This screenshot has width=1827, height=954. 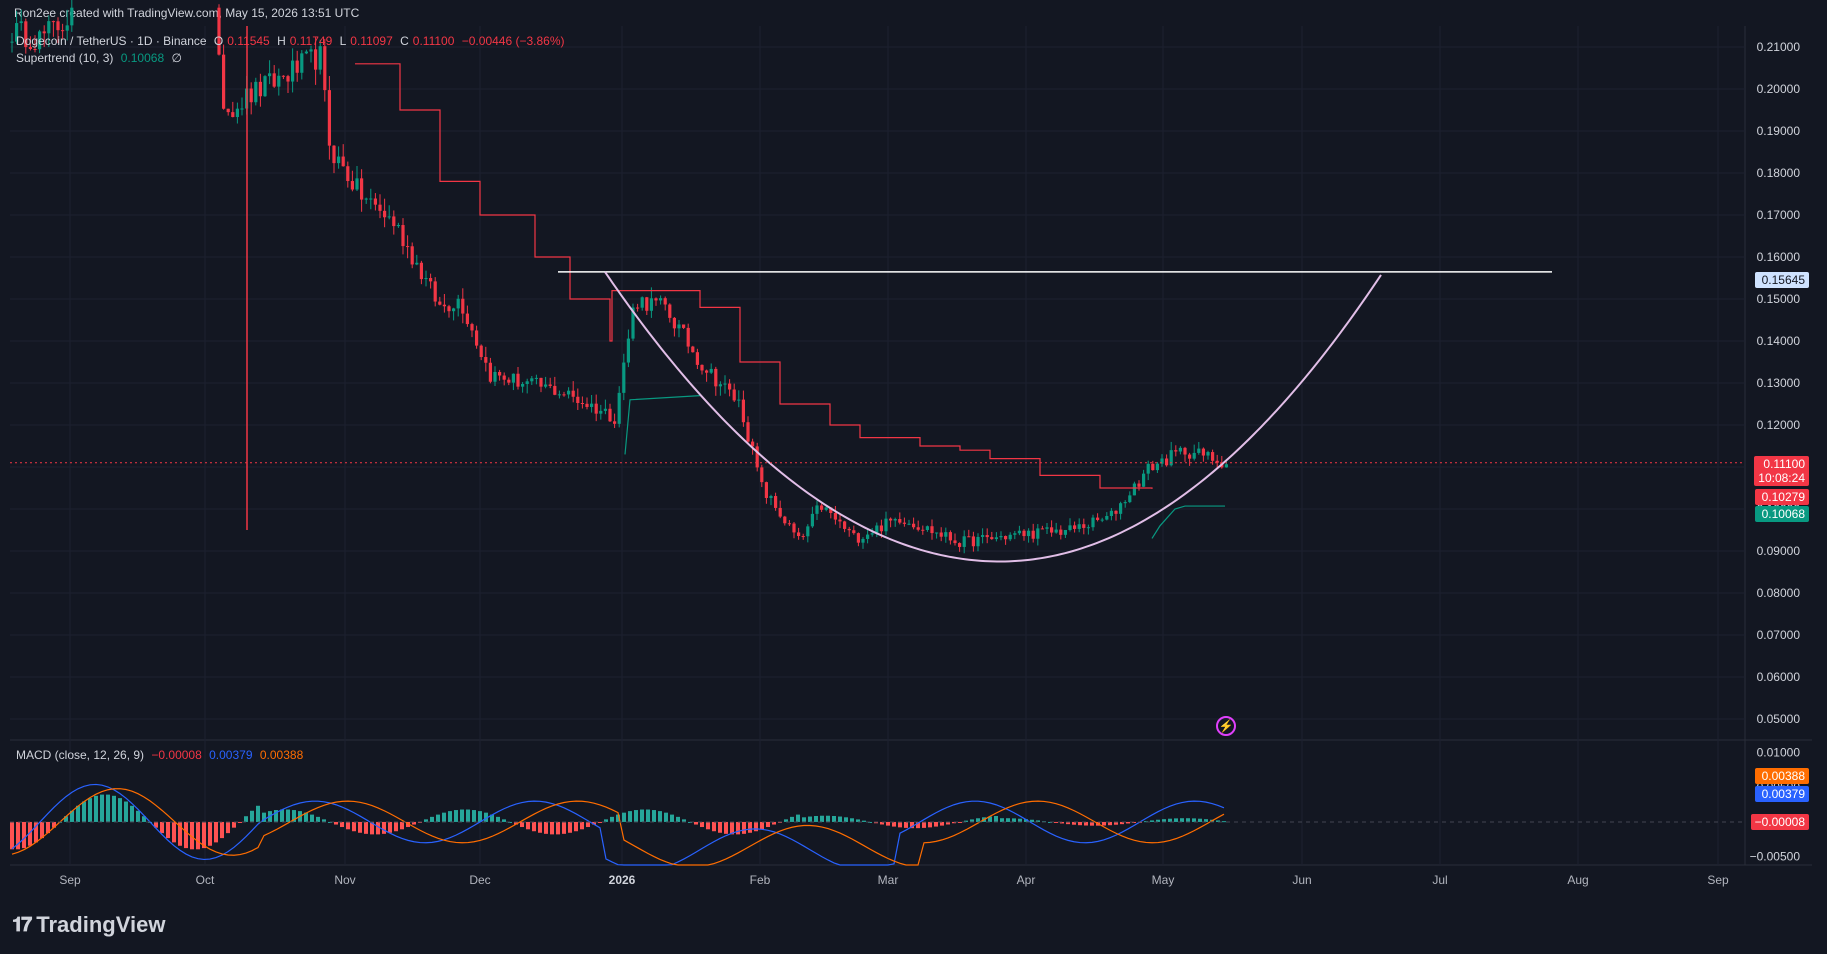 What do you see at coordinates (1718, 880) in the screenshot?
I see `time-axis-label: Sep` at bounding box center [1718, 880].